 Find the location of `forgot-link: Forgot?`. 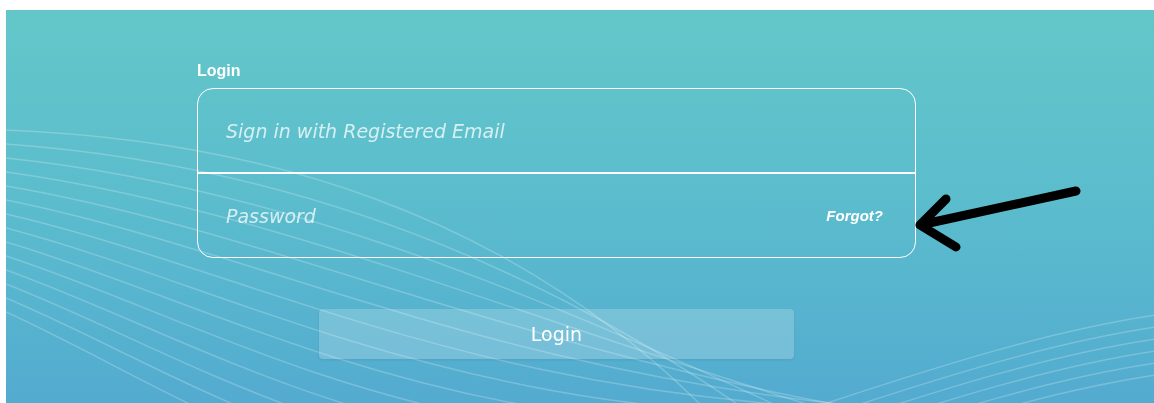

forgot-link: Forgot? is located at coordinates (854, 215).